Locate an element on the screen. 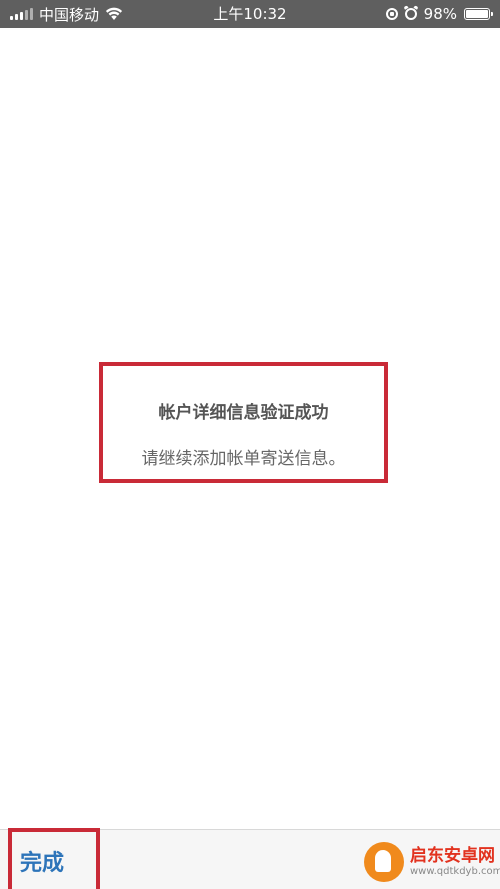 Image resolution: width=500 pixels, height=889 pixels. watermark-text: 启东安卓网 www.qdtkdyb.com is located at coordinates (455, 862).